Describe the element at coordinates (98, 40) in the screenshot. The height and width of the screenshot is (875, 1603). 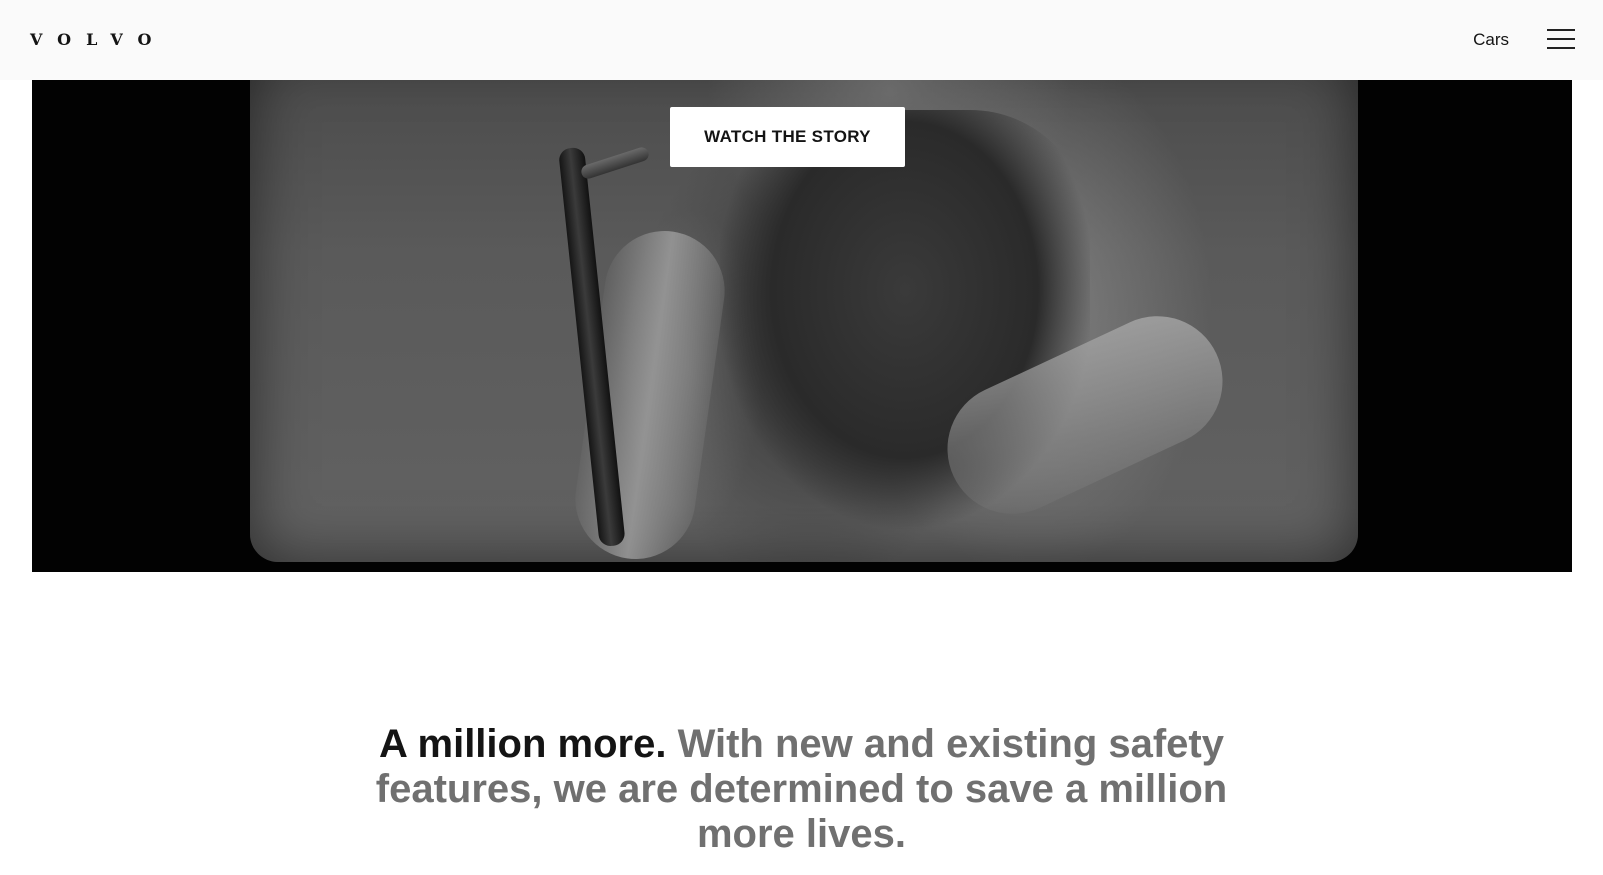
I see `volvo-logo: VOLVO` at that location.